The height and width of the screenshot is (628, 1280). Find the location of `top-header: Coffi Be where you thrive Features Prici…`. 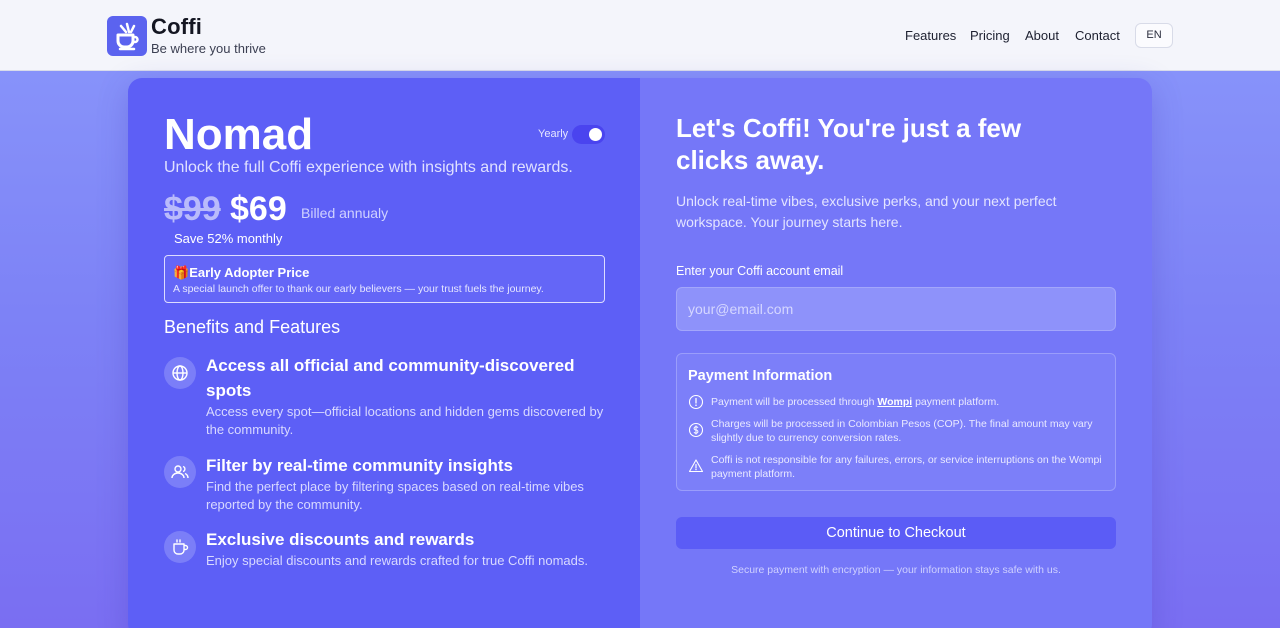

top-header: Coffi Be where you thrive Features Prici… is located at coordinates (640, 35).